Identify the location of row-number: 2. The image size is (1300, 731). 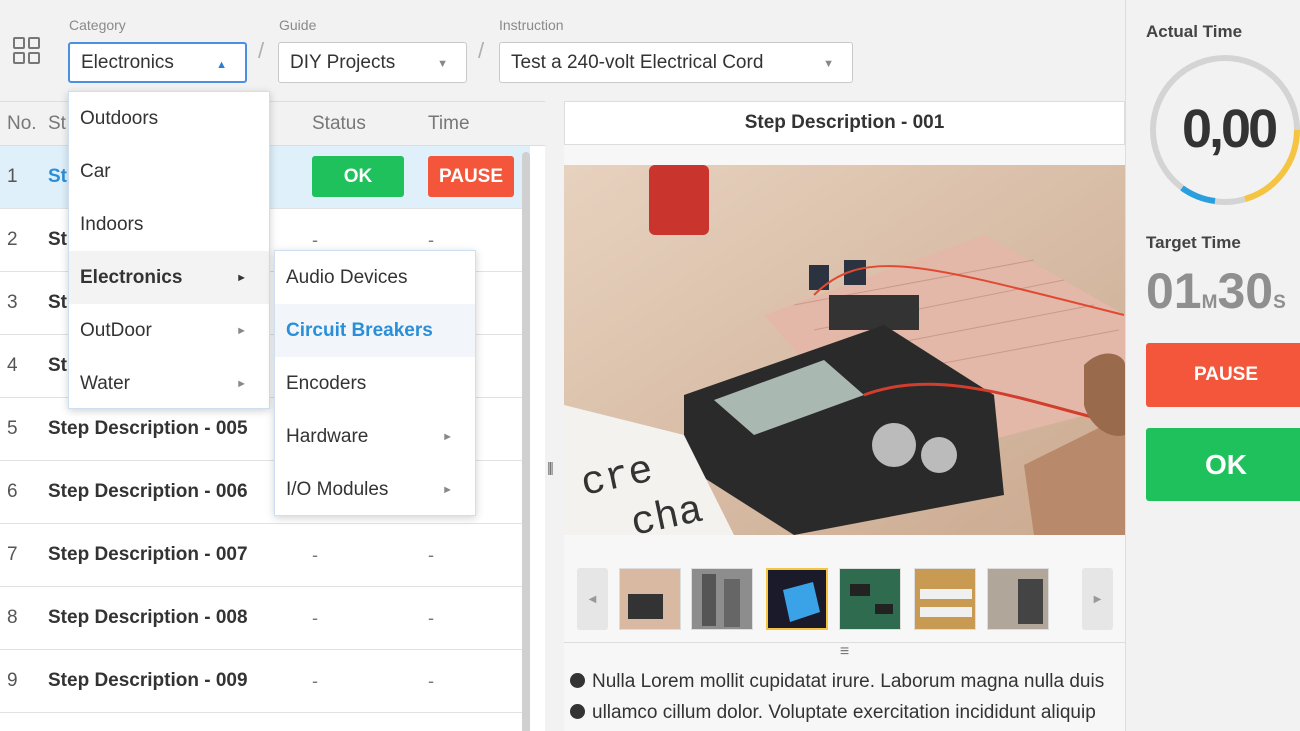
(12, 239).